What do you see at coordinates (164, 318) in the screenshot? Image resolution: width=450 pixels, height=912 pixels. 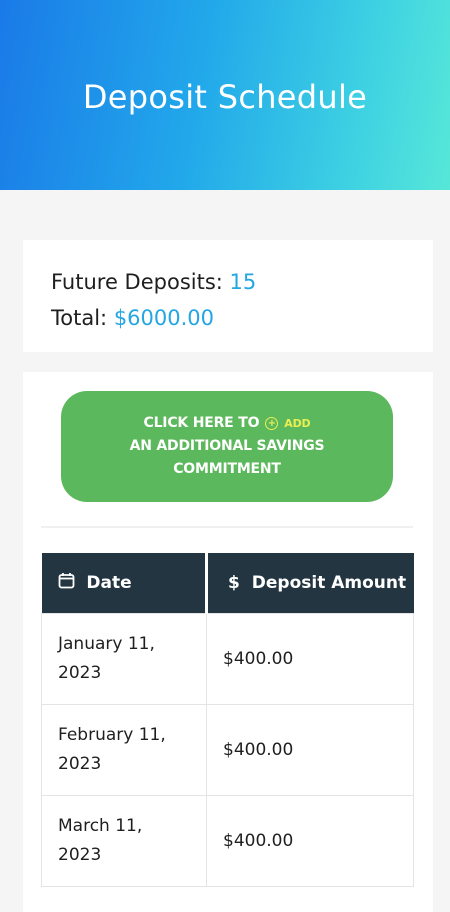 I see `total-value: $6000.00` at bounding box center [164, 318].